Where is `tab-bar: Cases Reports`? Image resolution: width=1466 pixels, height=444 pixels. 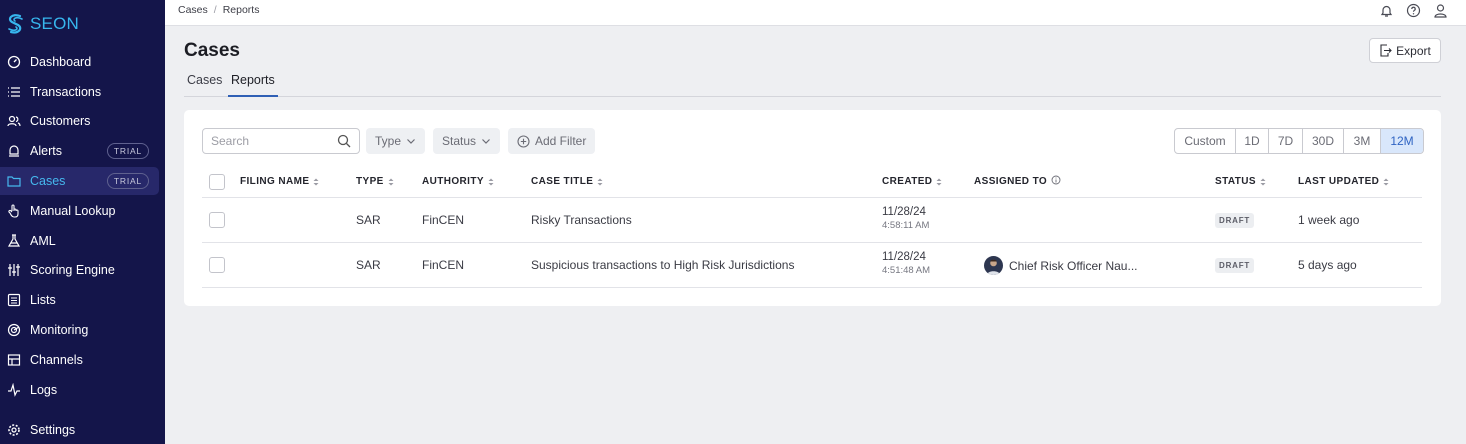 tab-bar: Cases Reports is located at coordinates (812, 81).